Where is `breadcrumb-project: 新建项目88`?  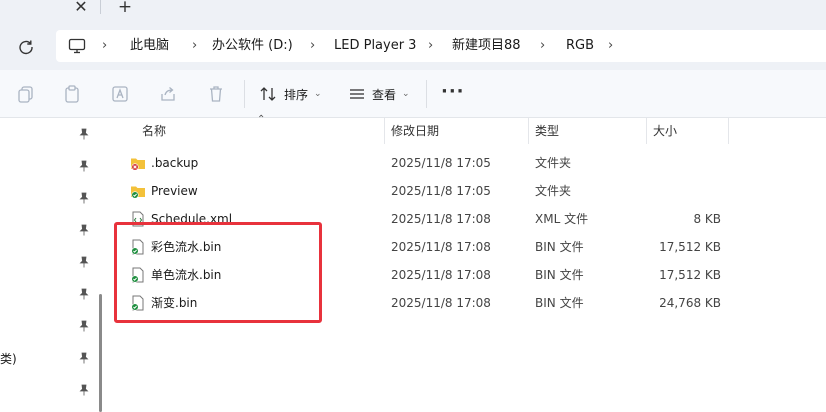
breadcrumb-project: 新建项目88 is located at coordinates (486, 46).